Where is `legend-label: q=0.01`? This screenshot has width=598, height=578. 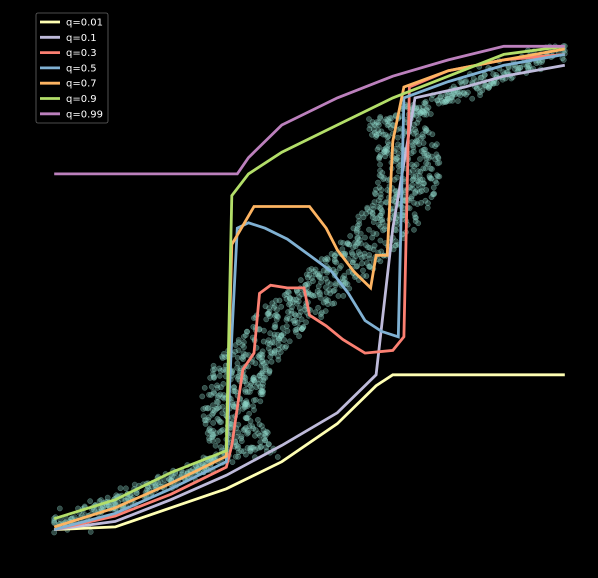
legend-label: q=0.01 is located at coordinates (84, 23).